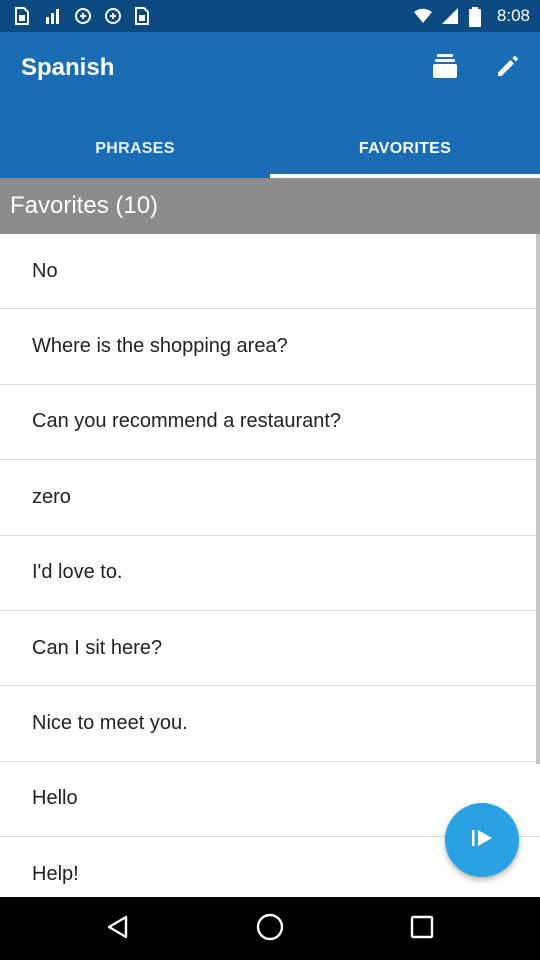 The image size is (540, 960). What do you see at coordinates (270, 573) in the screenshot?
I see `list-item: I'd love to.` at bounding box center [270, 573].